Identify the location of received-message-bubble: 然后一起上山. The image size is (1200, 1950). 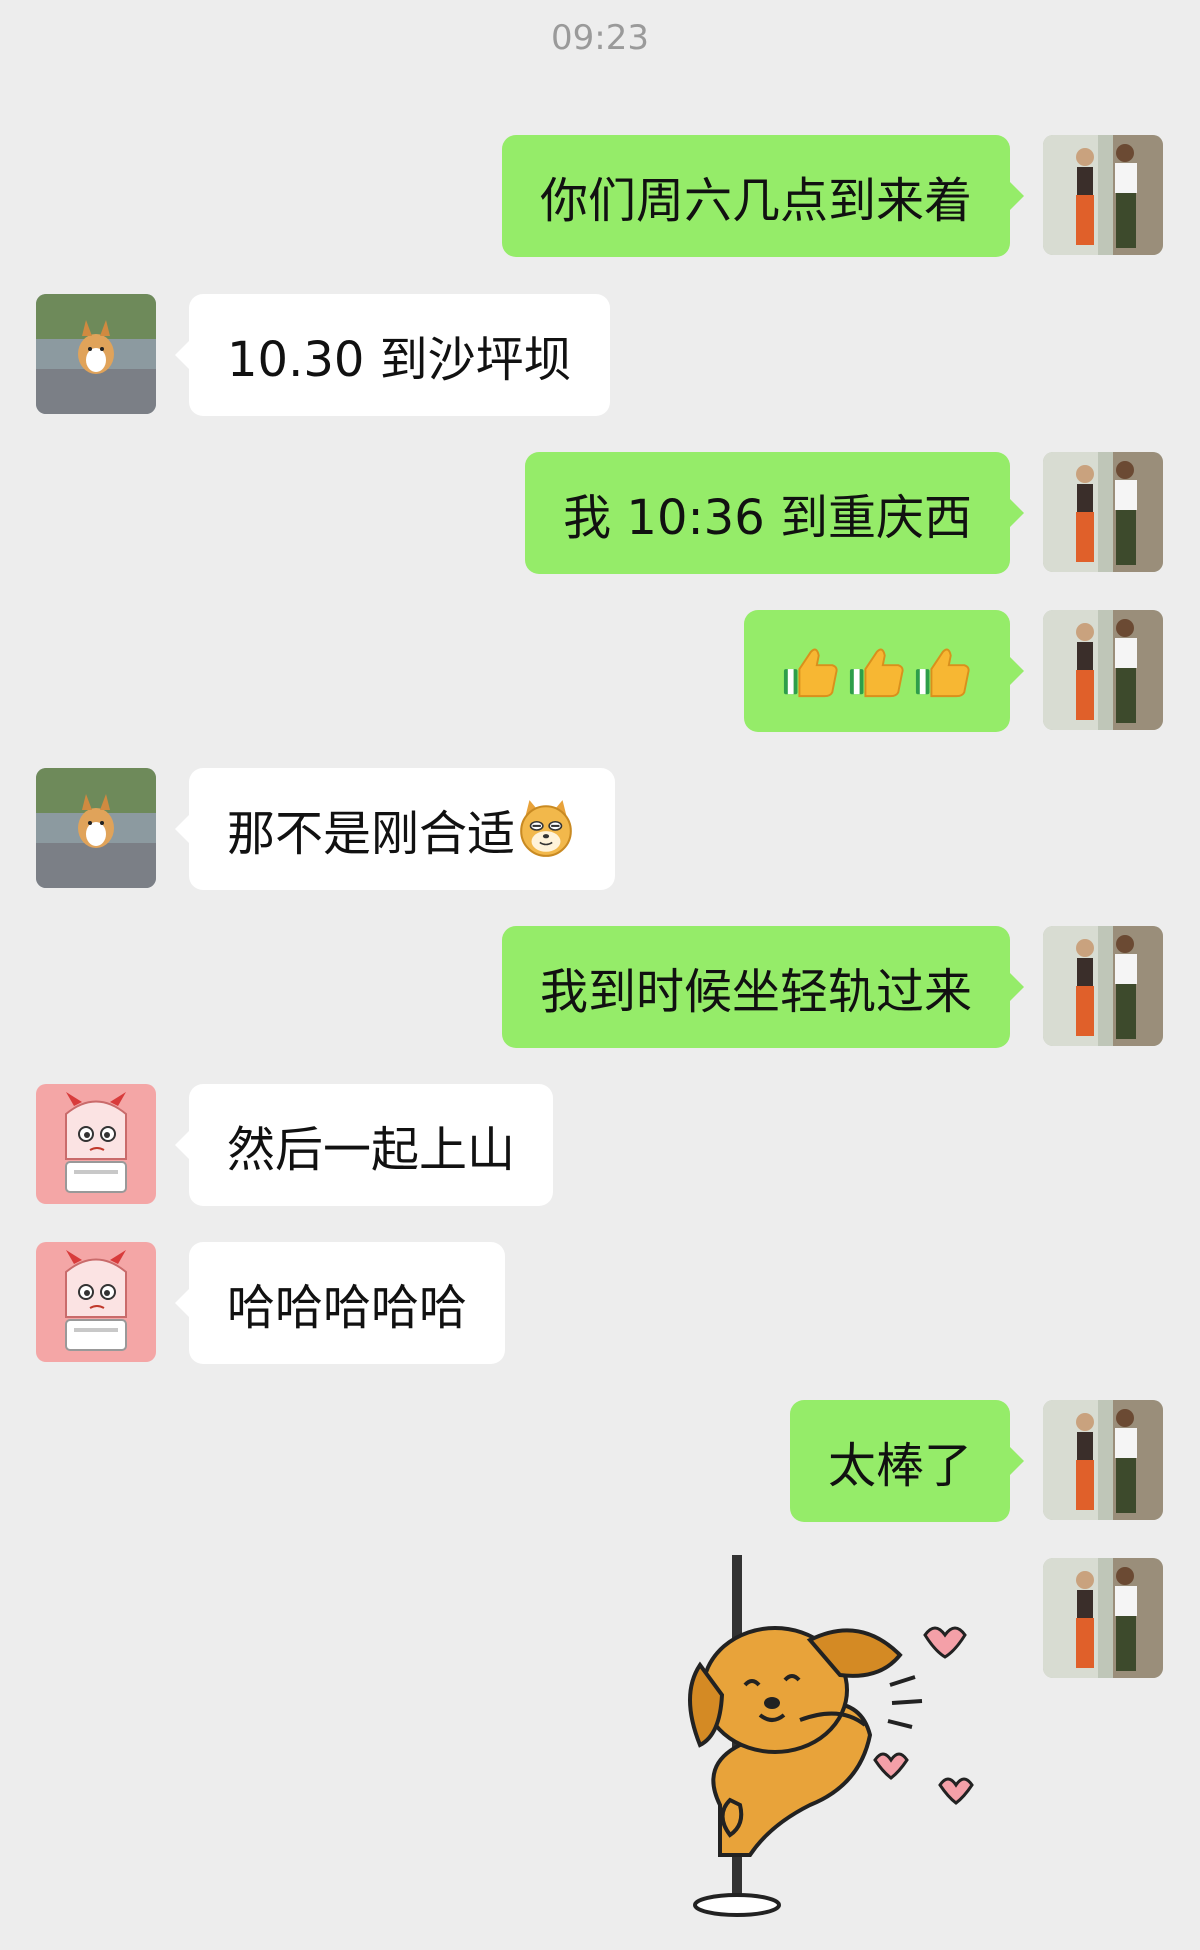
(364, 1145).